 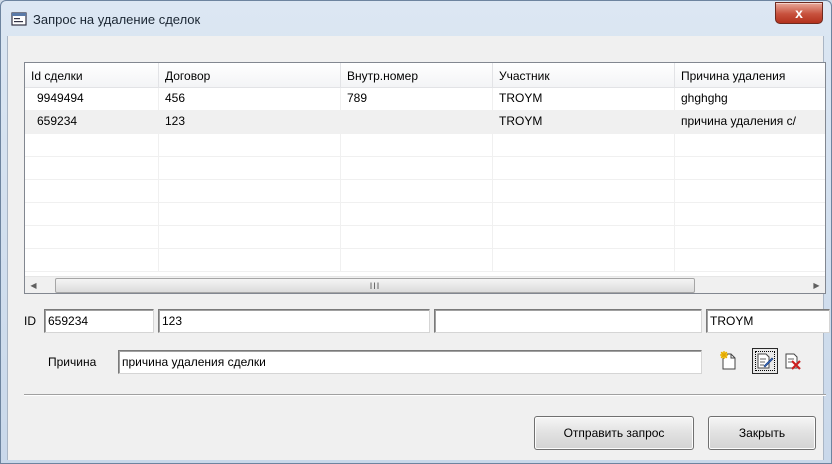 What do you see at coordinates (417, 99) in the screenshot?
I see `cell-internal-number: 789` at bounding box center [417, 99].